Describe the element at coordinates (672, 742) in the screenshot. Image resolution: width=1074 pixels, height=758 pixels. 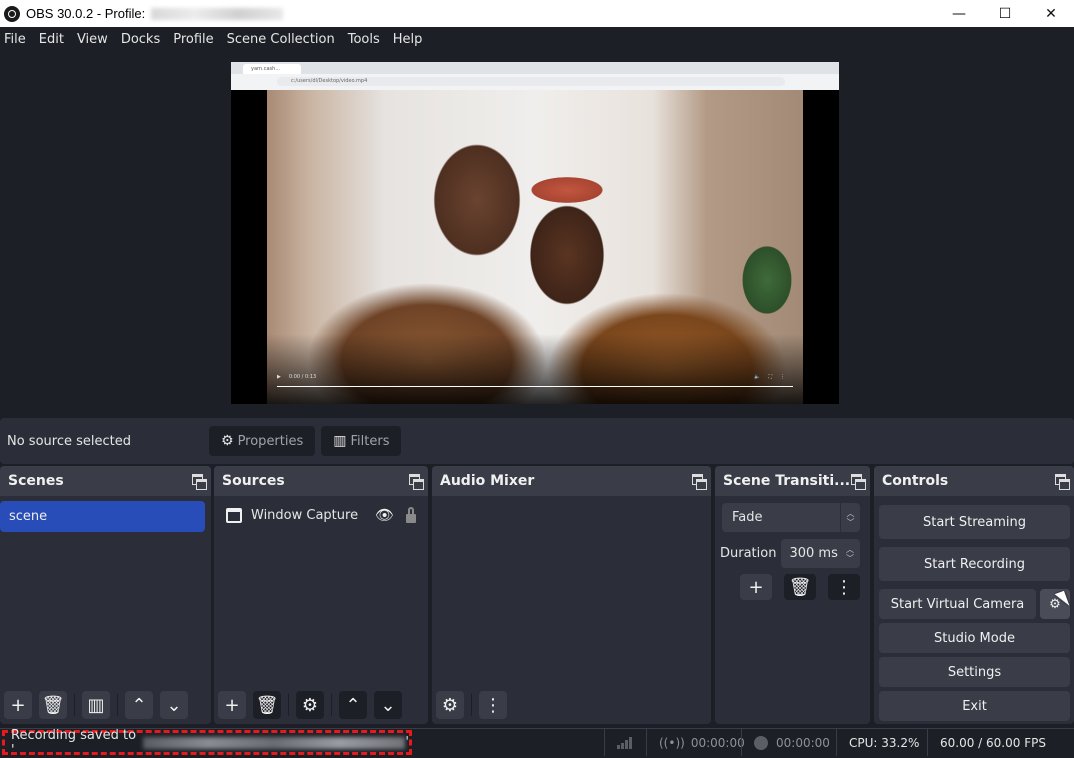
I see `broadcast-icon: ((•))` at that location.